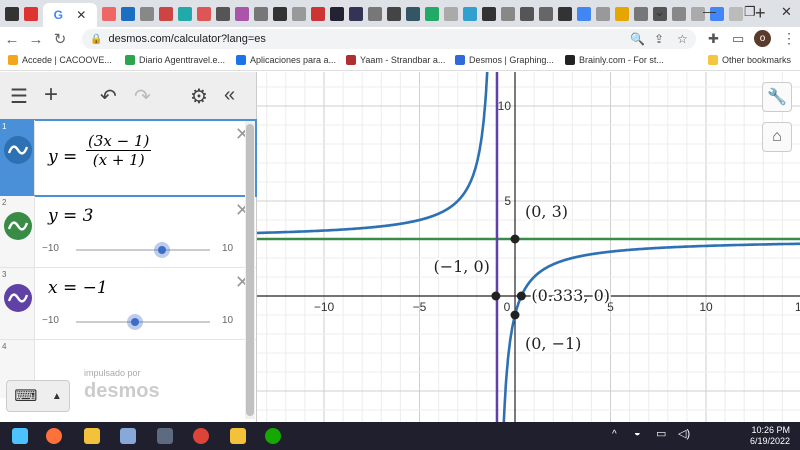 The image size is (800, 450). Describe the element at coordinates (637, 433) in the screenshot. I see `network-icon: ◒` at that location.